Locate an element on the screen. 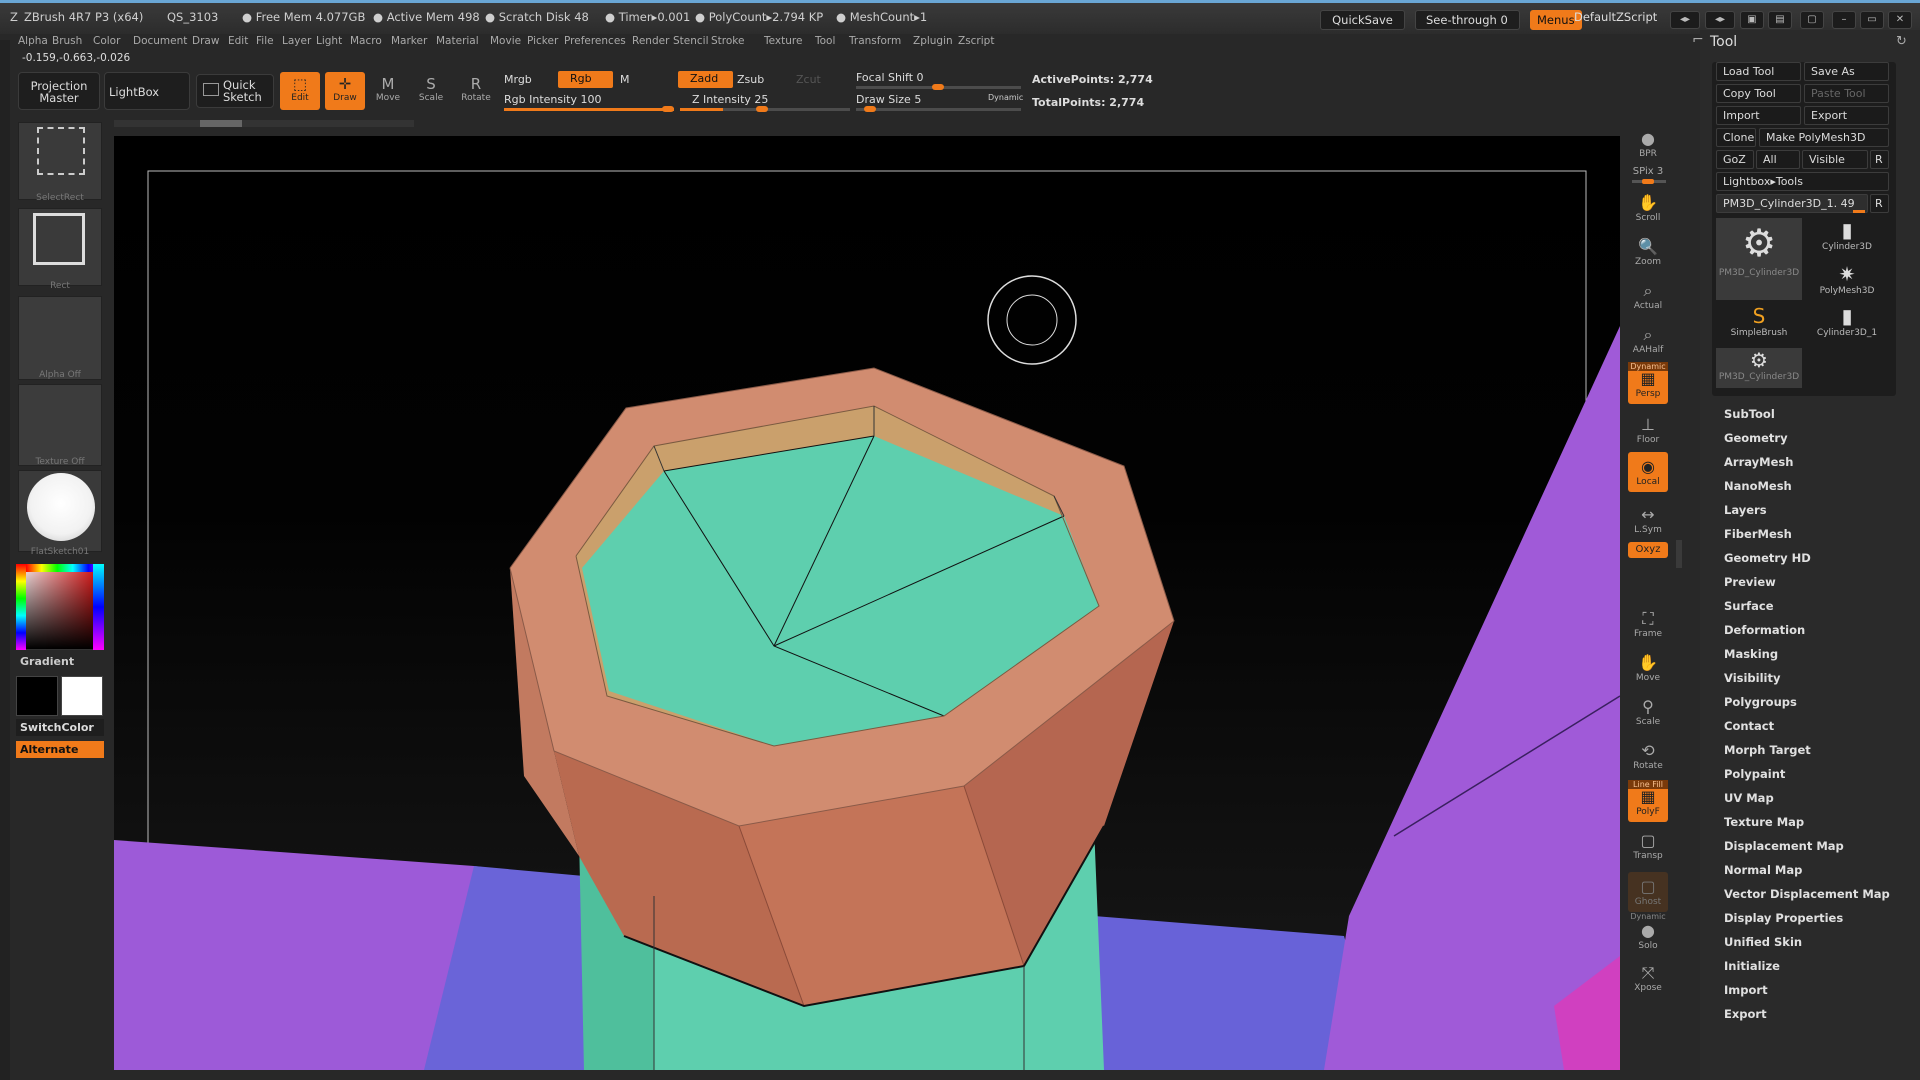 The height and width of the screenshot is (1080, 1920). make-polymesh-button: Make PolyMesh3D is located at coordinates (1824, 137).